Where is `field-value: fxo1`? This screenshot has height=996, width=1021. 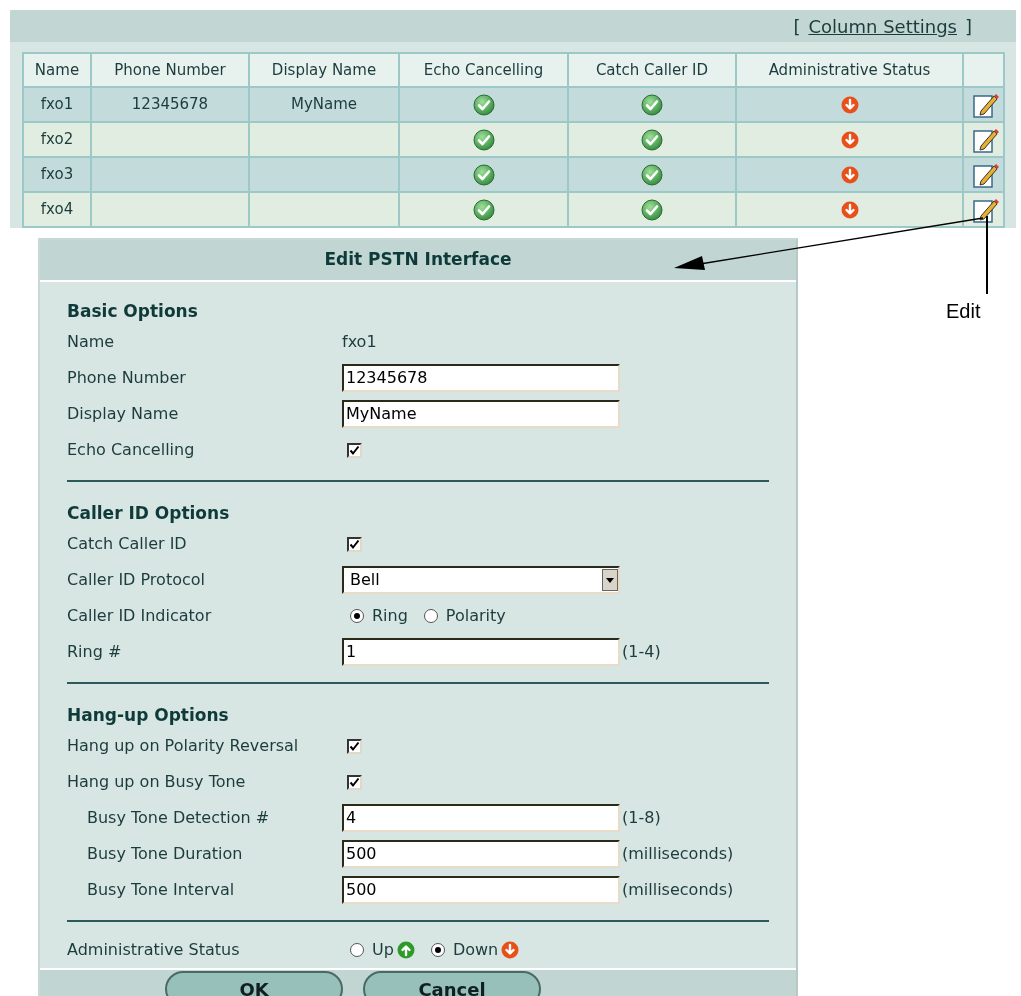 field-value: fxo1 is located at coordinates (359, 342).